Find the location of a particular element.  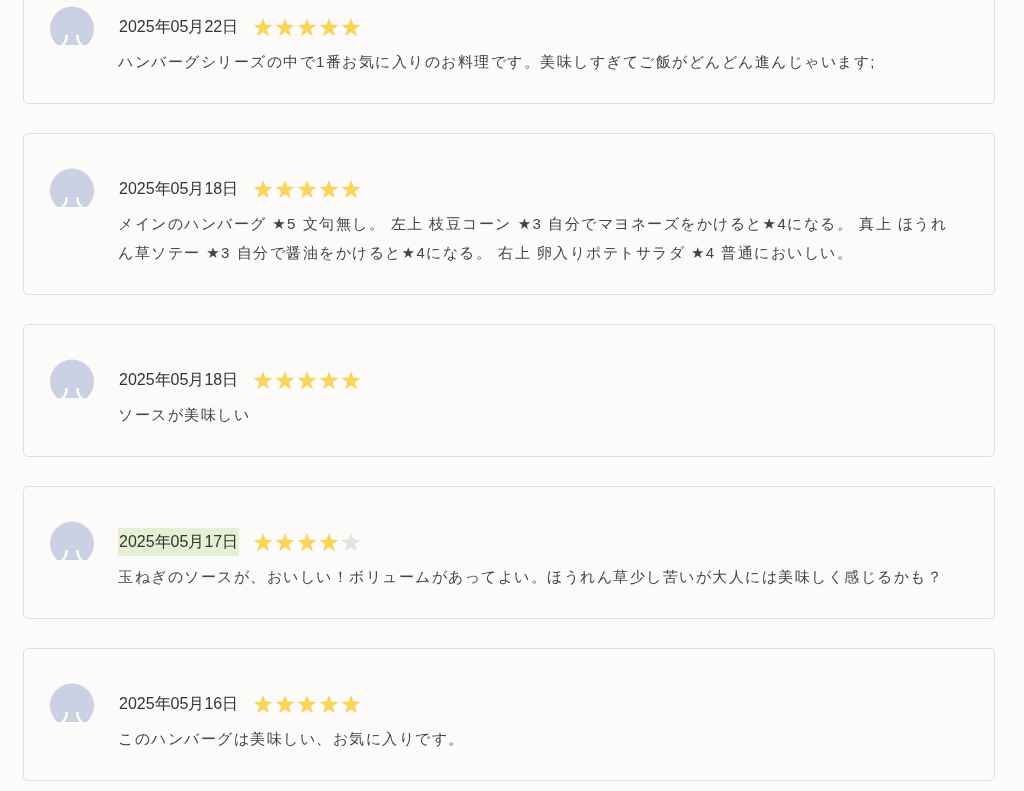

review-comment: 玉ねぎのソースが、おいしい！ボリュームがあってよい。ほうれん草少し苦いが大人には美味しく感じるかも？ is located at coordinates (531, 577).